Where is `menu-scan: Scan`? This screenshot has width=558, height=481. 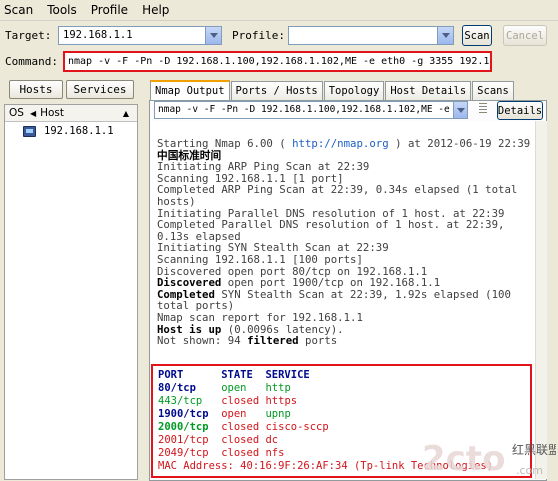 menu-scan: Scan is located at coordinates (18, 10).